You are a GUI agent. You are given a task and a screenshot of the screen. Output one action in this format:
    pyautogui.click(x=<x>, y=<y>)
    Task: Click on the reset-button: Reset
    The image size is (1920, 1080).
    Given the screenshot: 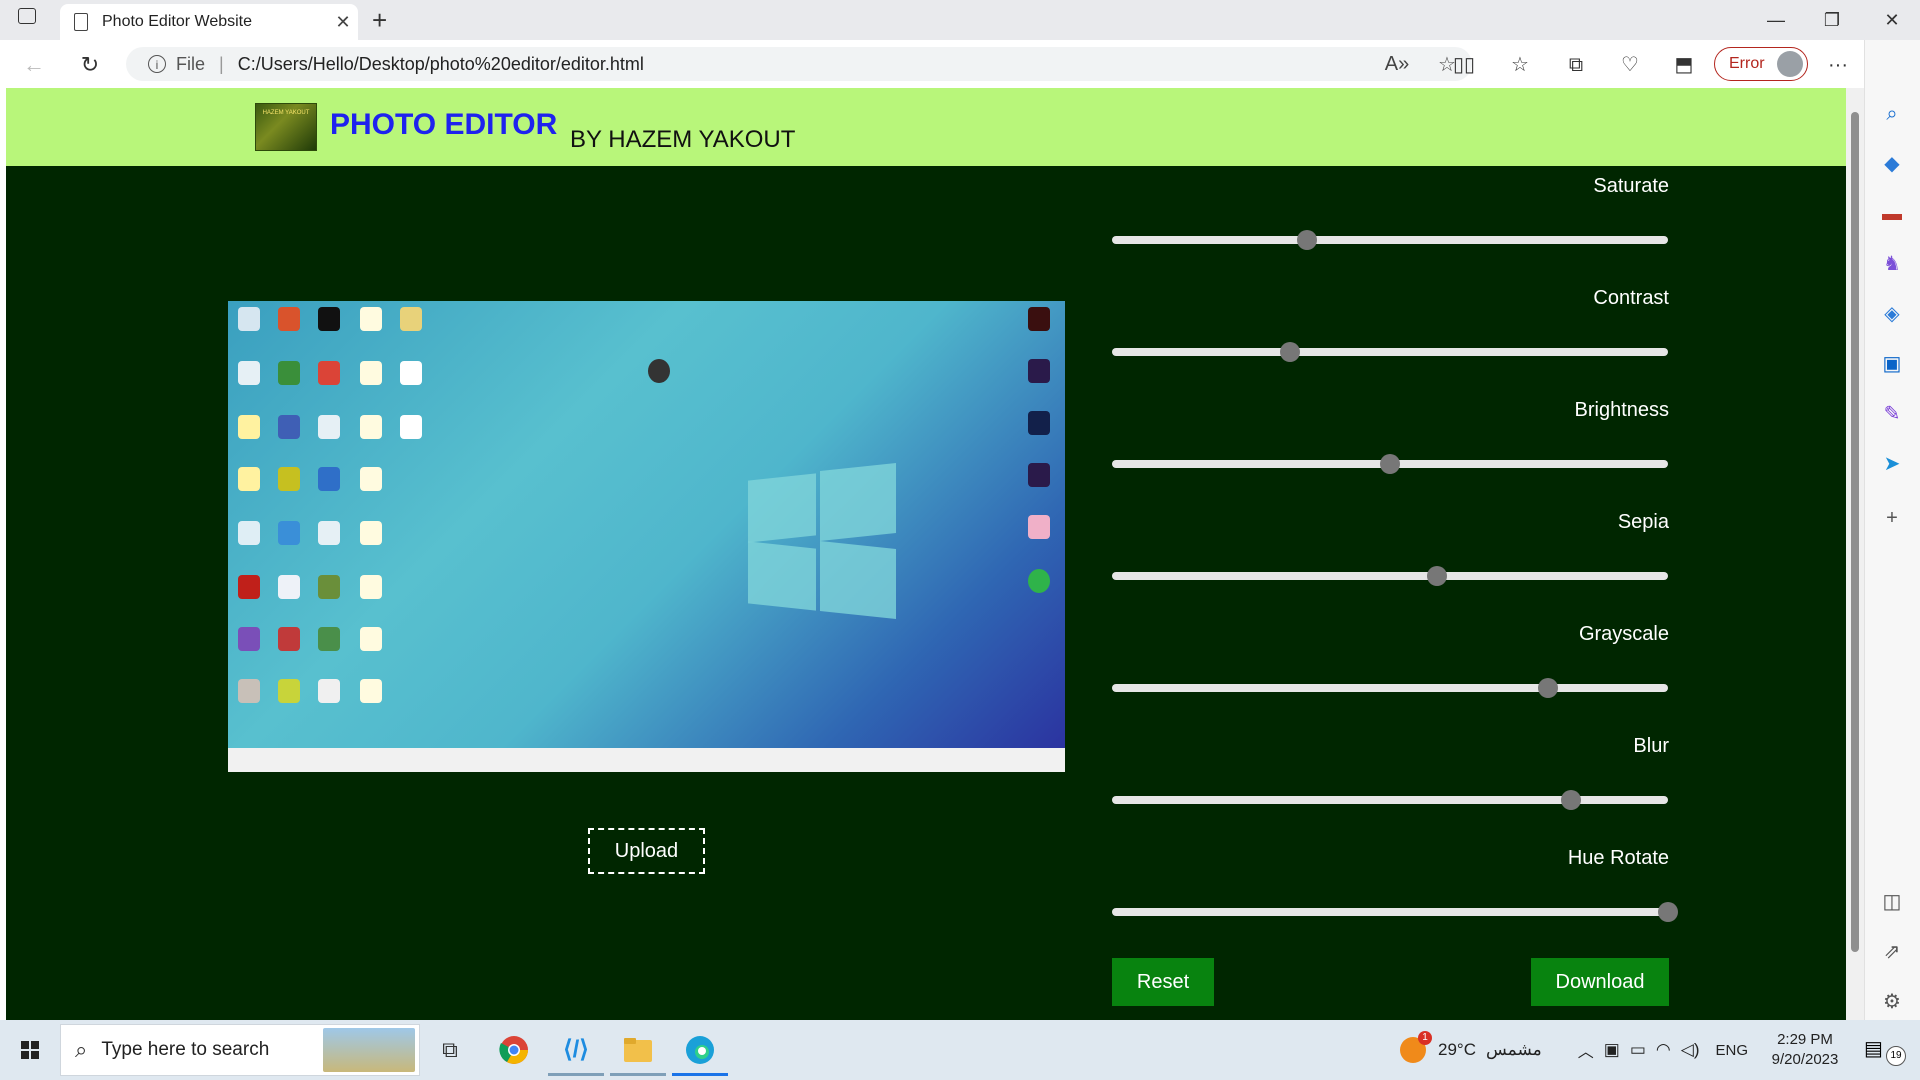 What is the action you would take?
    pyautogui.click(x=1163, y=982)
    